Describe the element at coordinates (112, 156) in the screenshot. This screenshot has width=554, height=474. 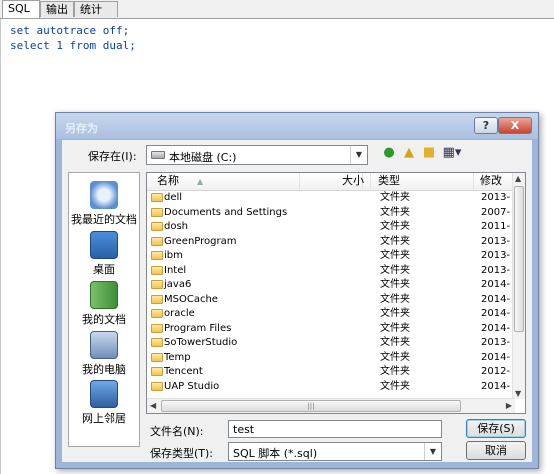
I see `save-in-label: 保存在(I):` at that location.